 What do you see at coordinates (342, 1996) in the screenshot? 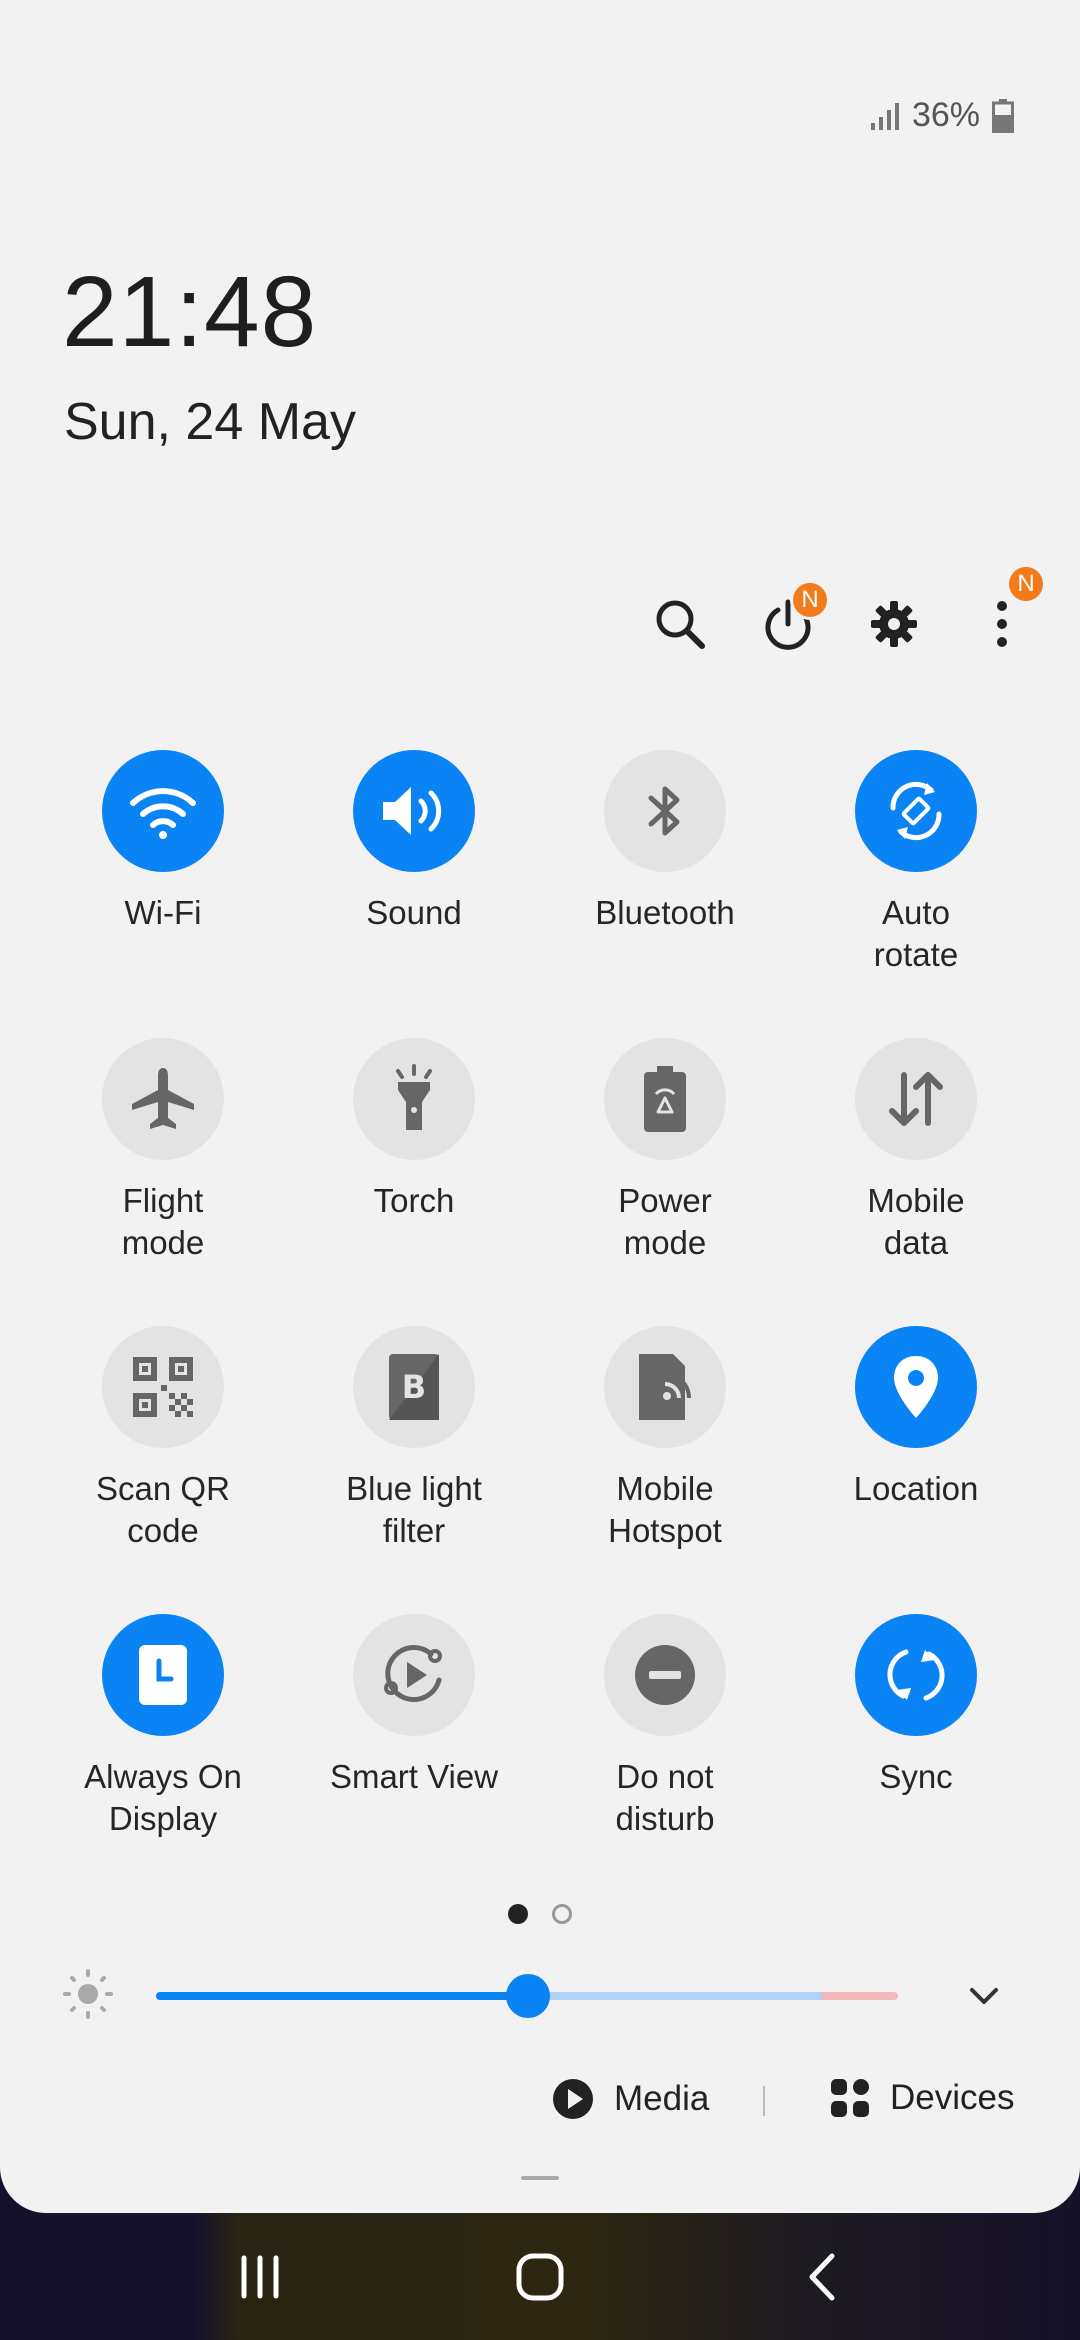
I see `brightness-track-filled` at bounding box center [342, 1996].